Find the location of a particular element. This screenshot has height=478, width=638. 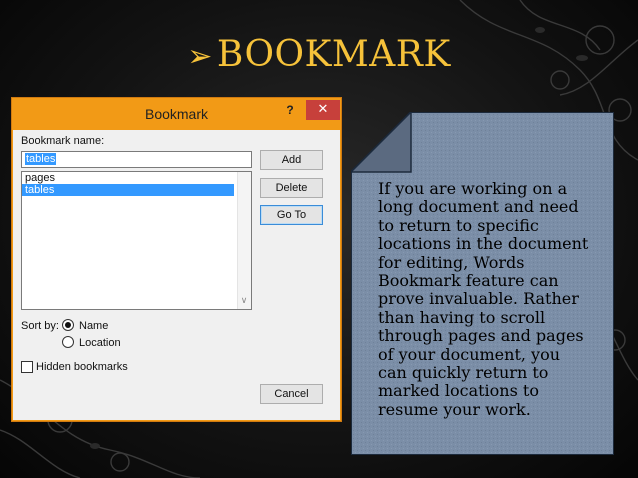

goto-button: Go To is located at coordinates (291, 215).